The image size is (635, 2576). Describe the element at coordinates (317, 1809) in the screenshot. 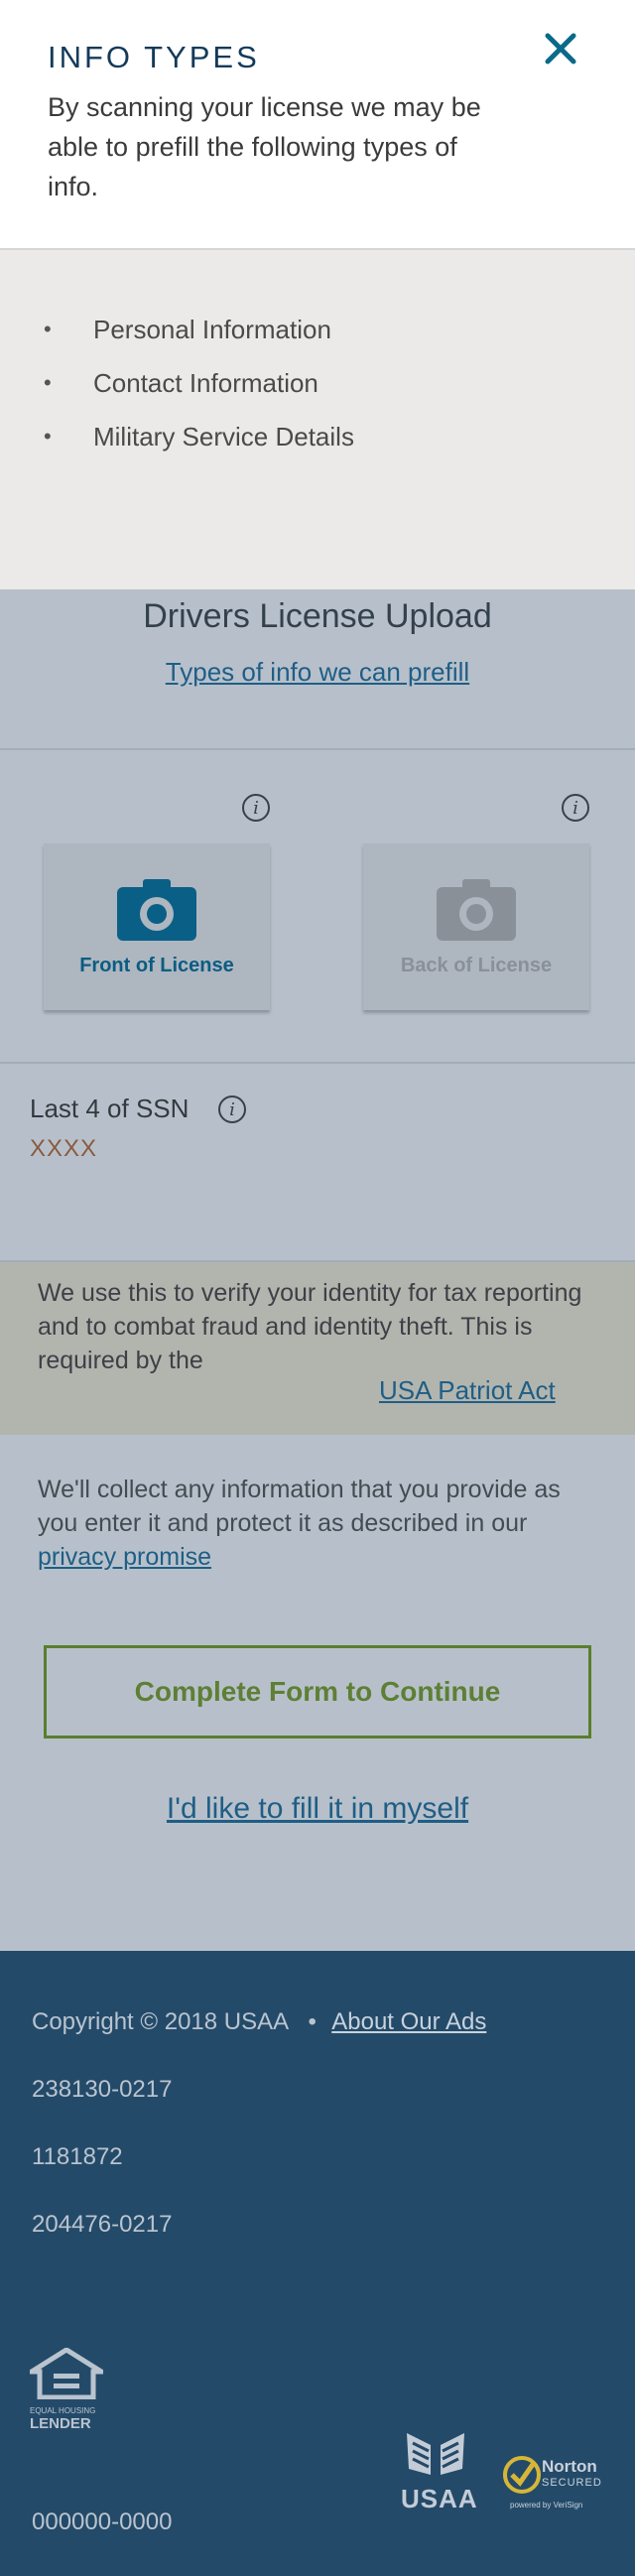

I see `fill-myself-link: I'd like to fill it in myself` at that location.